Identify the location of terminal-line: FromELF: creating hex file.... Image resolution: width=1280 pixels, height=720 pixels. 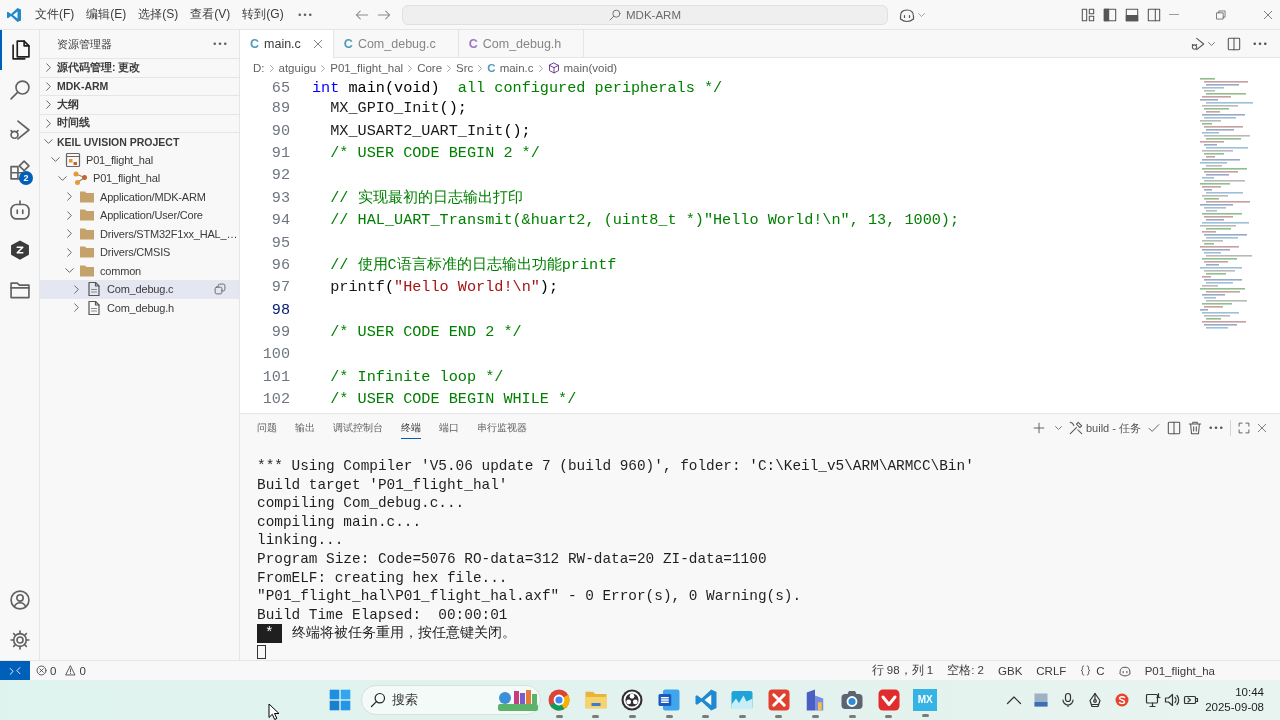
(382, 578).